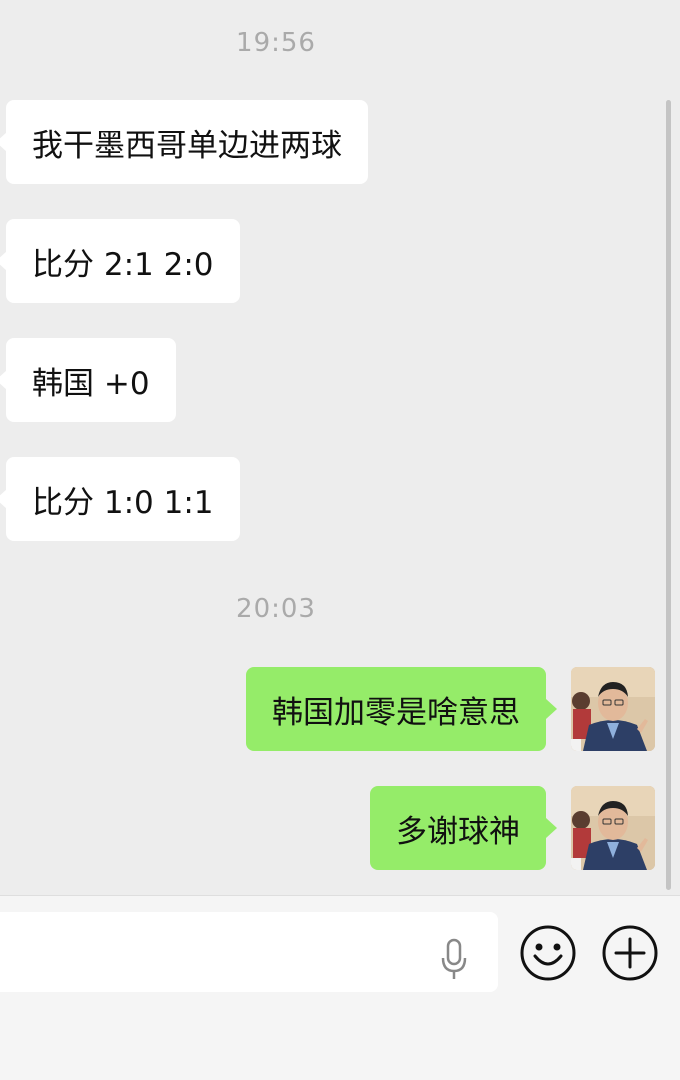 The height and width of the screenshot is (1080, 680). I want to click on message-text: 比分 1:0 1:1, so click(123, 502).